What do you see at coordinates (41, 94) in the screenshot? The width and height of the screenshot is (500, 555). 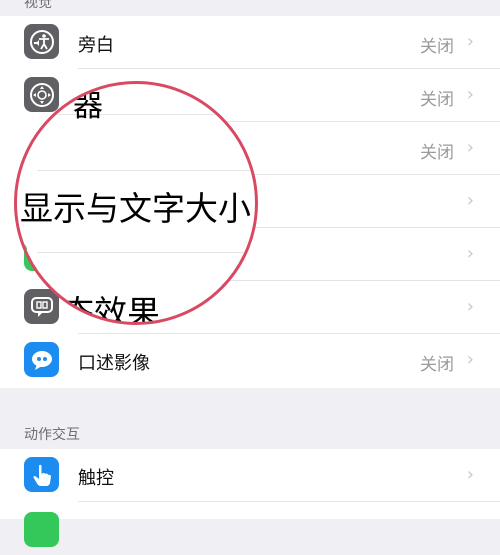 I see `magnifier-icon` at bounding box center [41, 94].